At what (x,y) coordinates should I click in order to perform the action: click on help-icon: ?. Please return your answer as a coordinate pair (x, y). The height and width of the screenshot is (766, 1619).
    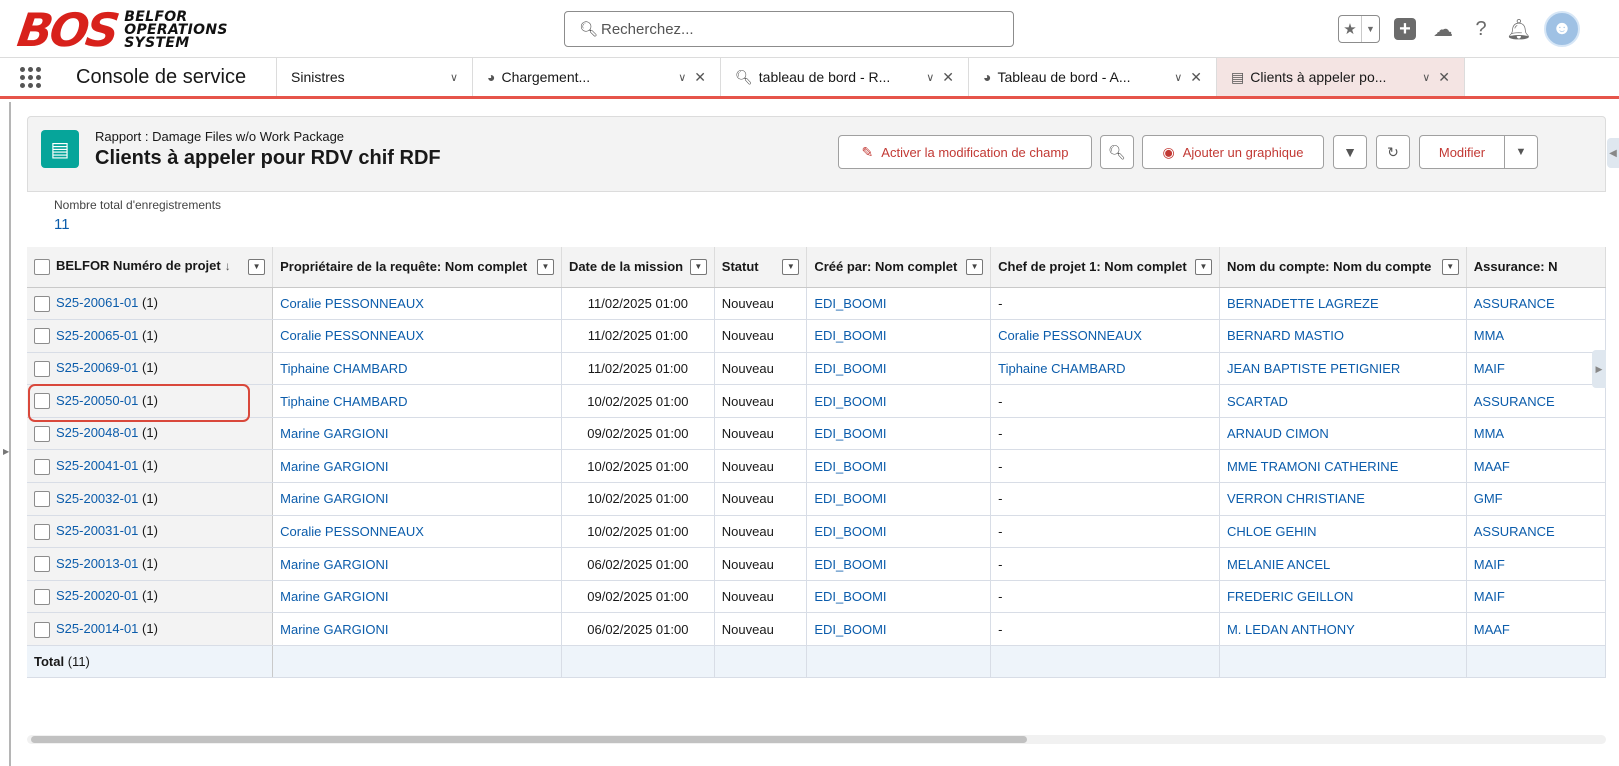
    Looking at the image, I should click on (1481, 29).